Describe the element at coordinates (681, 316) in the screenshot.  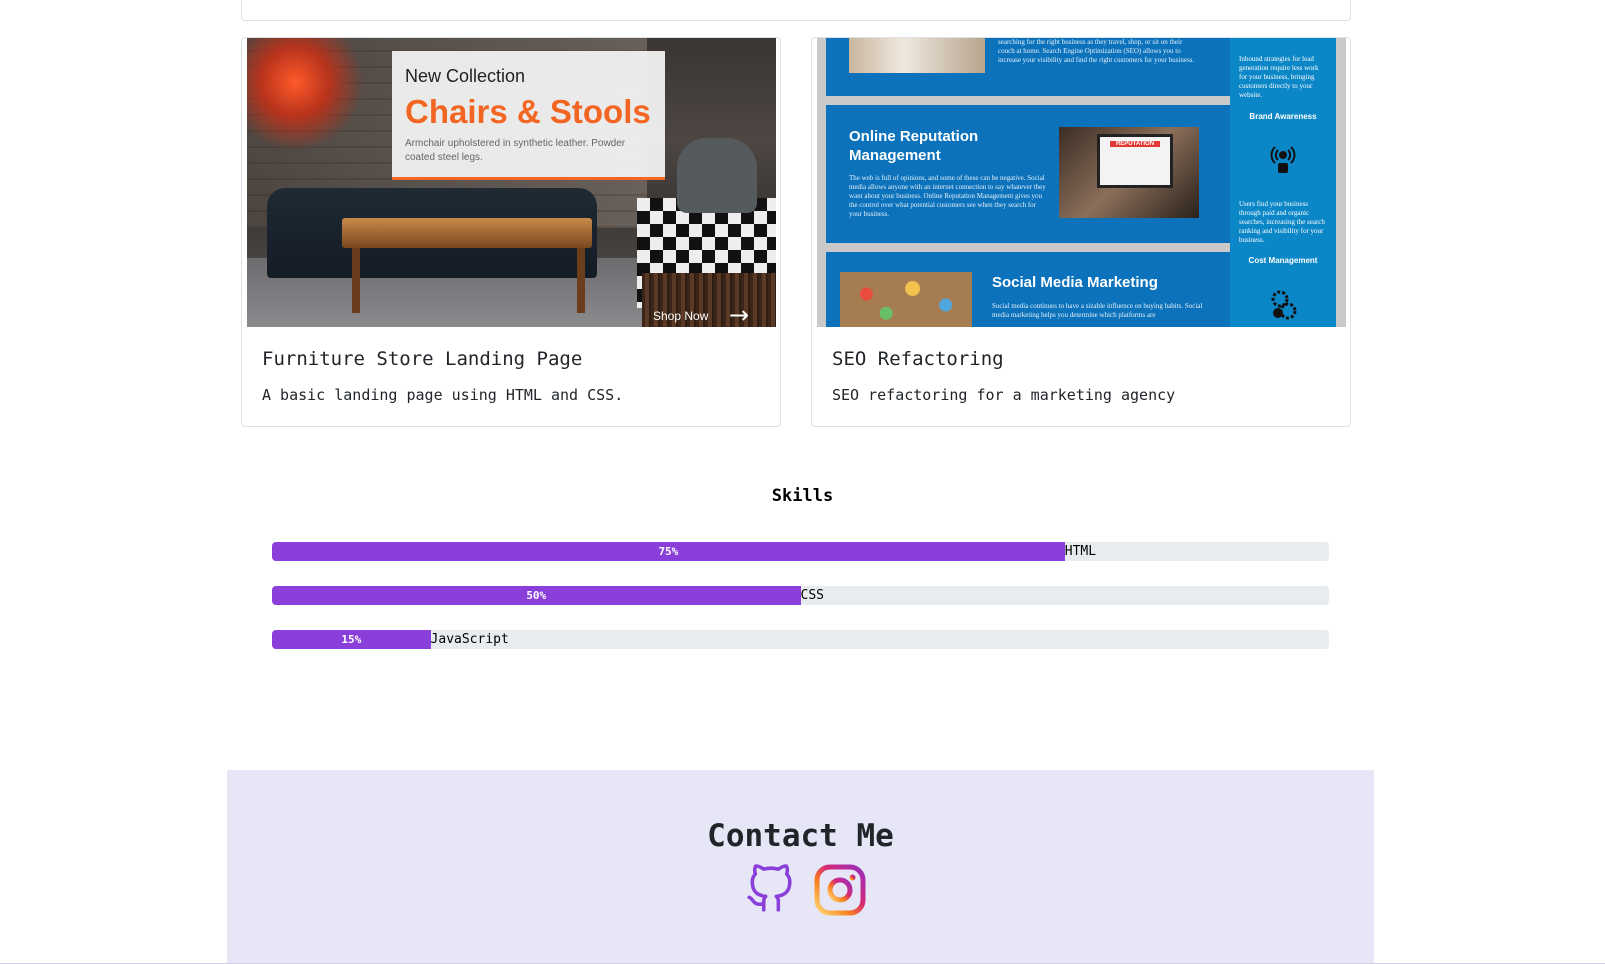
I see `shop-now-text: Shop Now` at that location.